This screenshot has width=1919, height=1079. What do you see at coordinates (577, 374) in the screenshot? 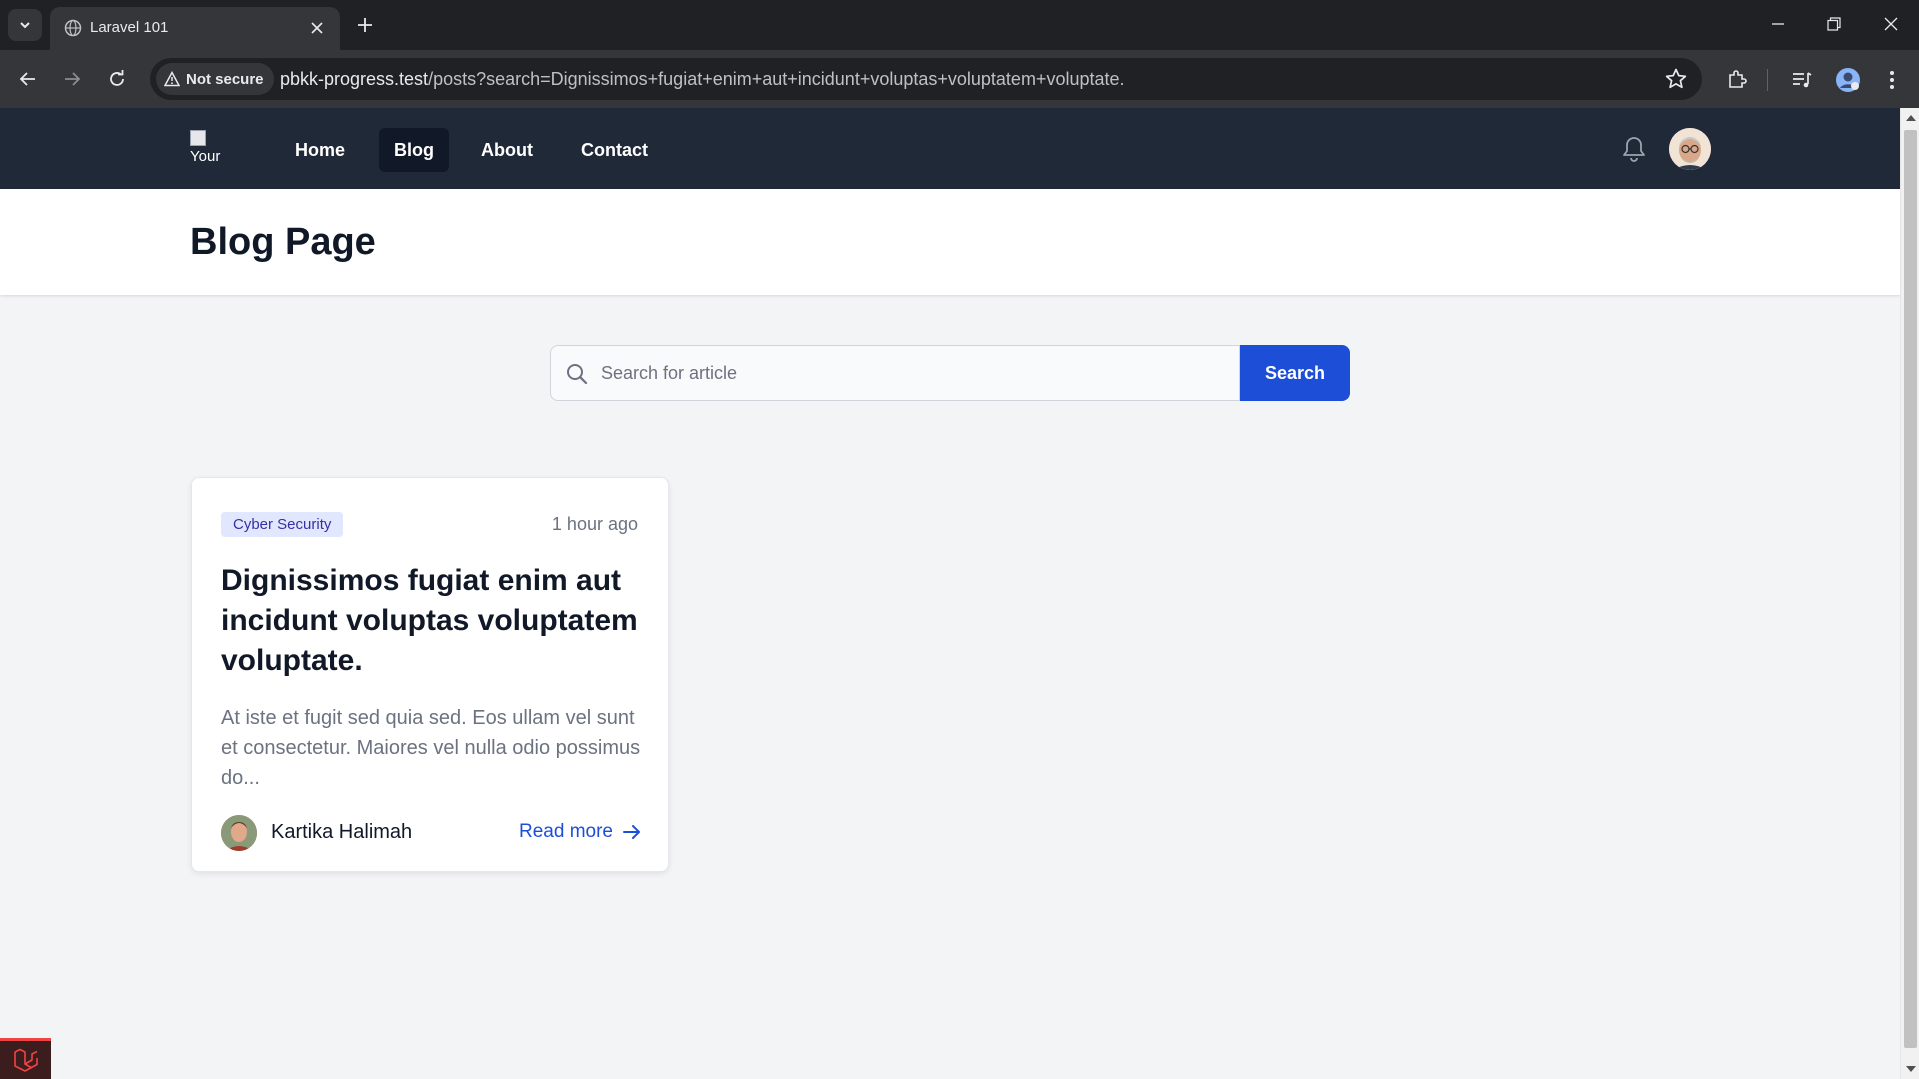
I see `search-icon` at bounding box center [577, 374].